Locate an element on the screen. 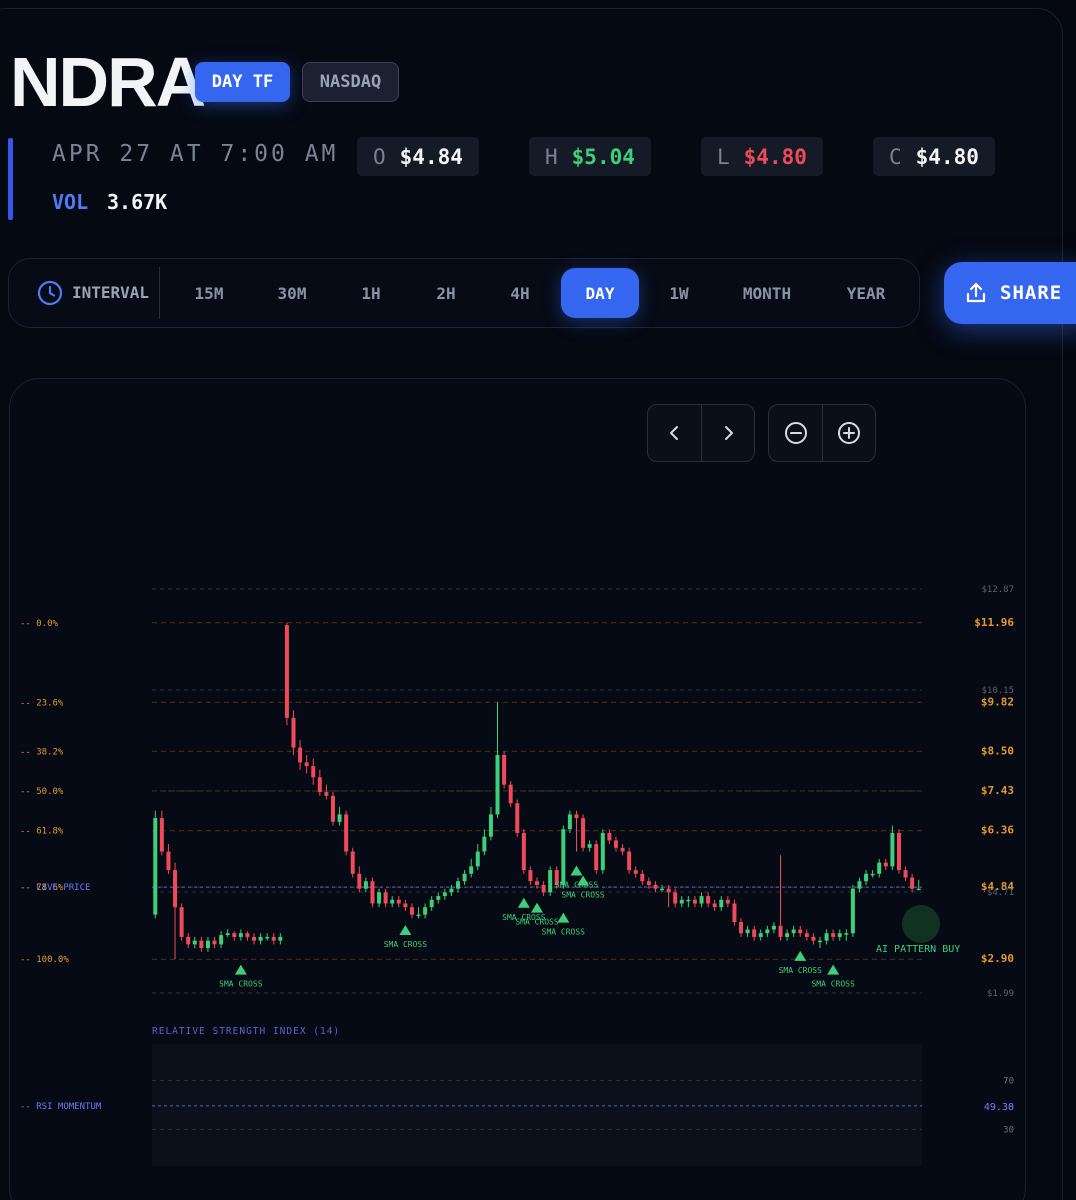 The width and height of the screenshot is (1076, 1200). price-tick-label: $11.96 is located at coordinates (994, 622).